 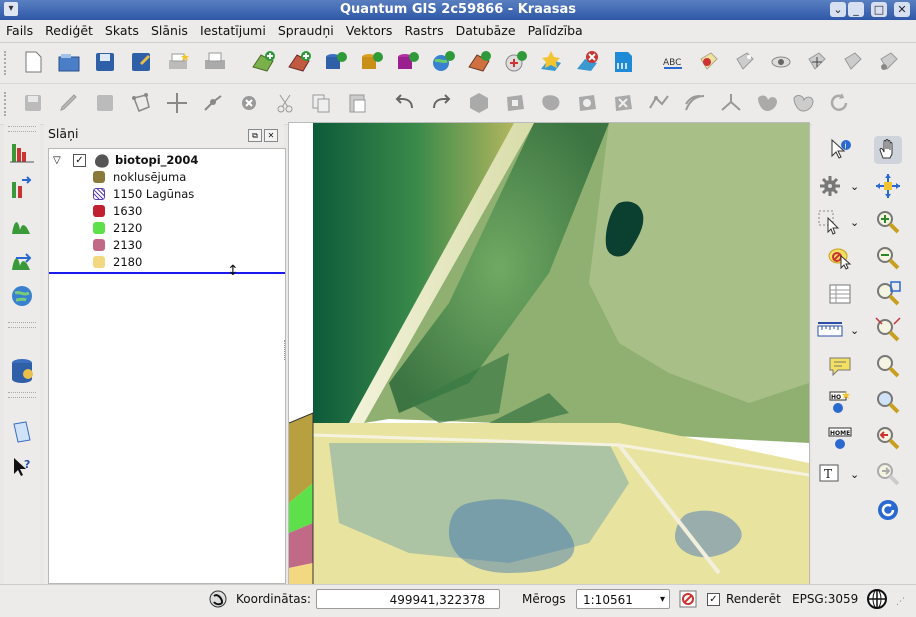 What do you see at coordinates (551, 103) in the screenshot?
I see `add-part-icon` at bounding box center [551, 103].